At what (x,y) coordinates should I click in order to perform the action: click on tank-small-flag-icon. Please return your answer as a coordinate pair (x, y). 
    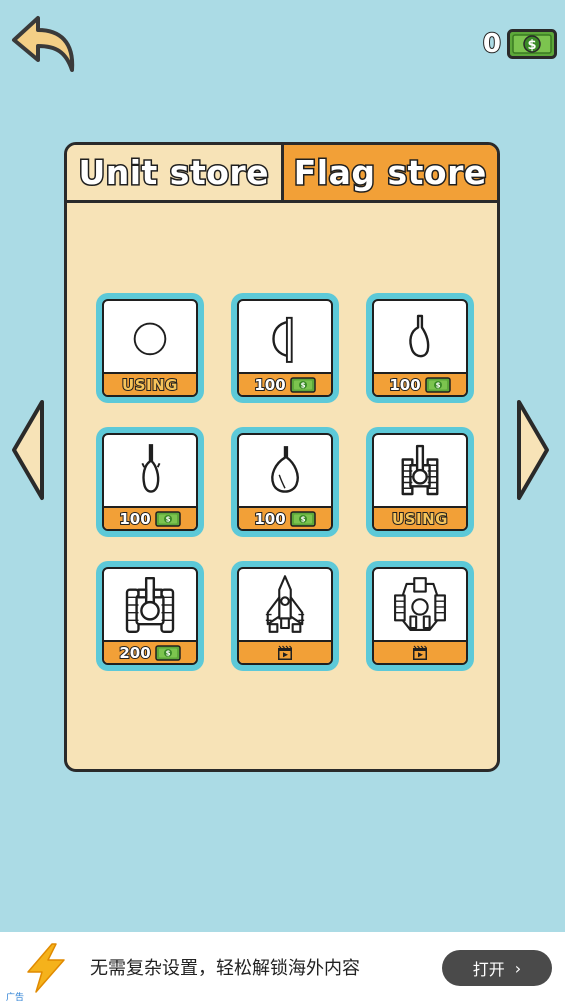
    Looking at the image, I should click on (420, 470).